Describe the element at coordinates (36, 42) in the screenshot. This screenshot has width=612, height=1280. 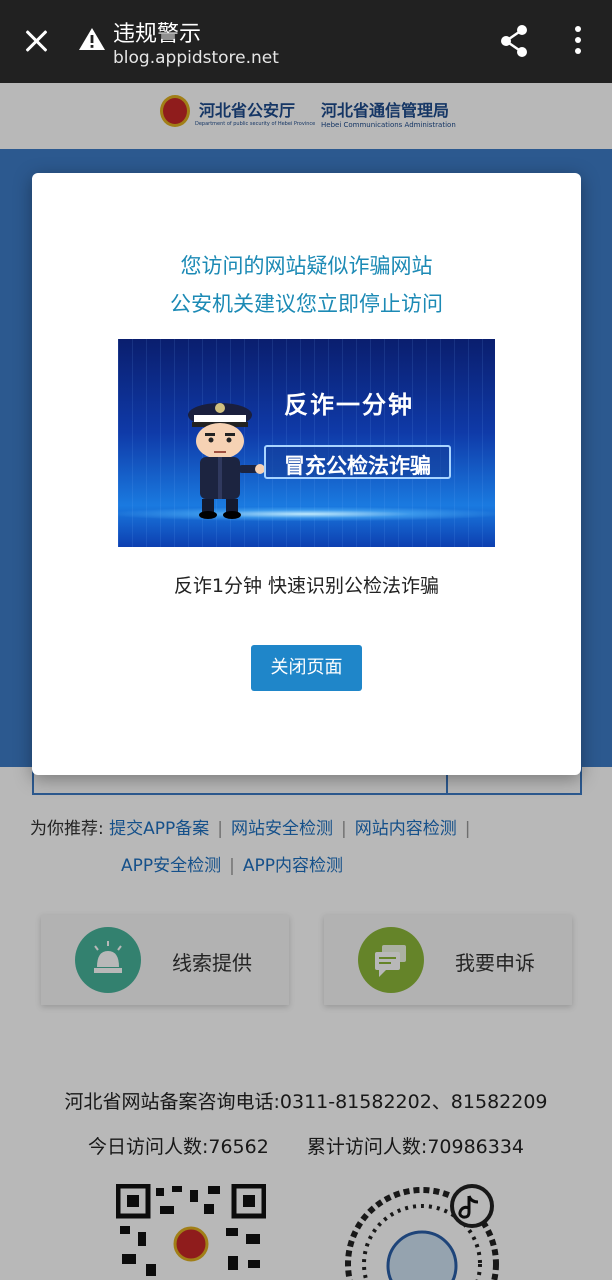
I see `close-icon` at that location.